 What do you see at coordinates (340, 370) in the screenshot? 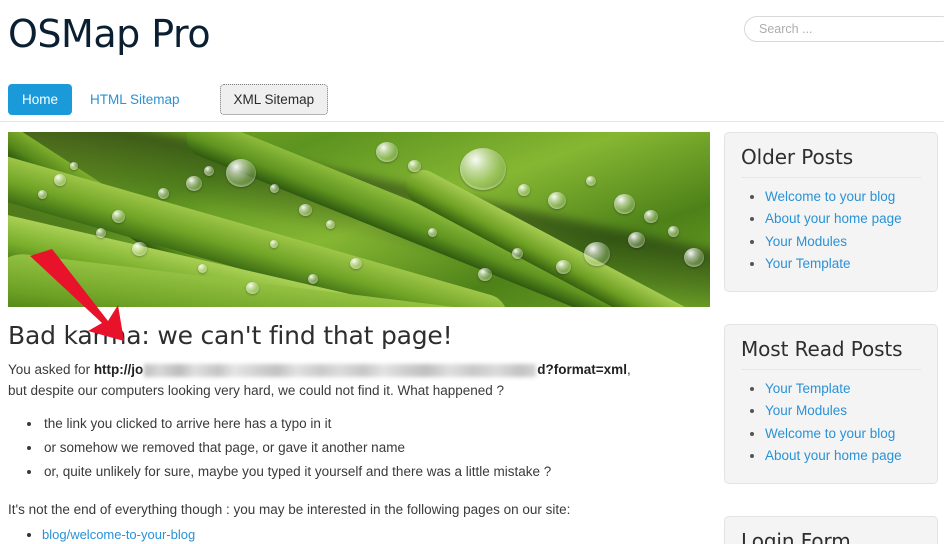
I see `url-redacted-blur` at bounding box center [340, 370].